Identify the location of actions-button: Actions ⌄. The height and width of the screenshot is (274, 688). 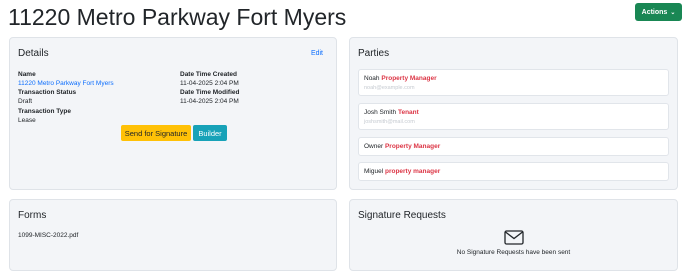
(658, 12).